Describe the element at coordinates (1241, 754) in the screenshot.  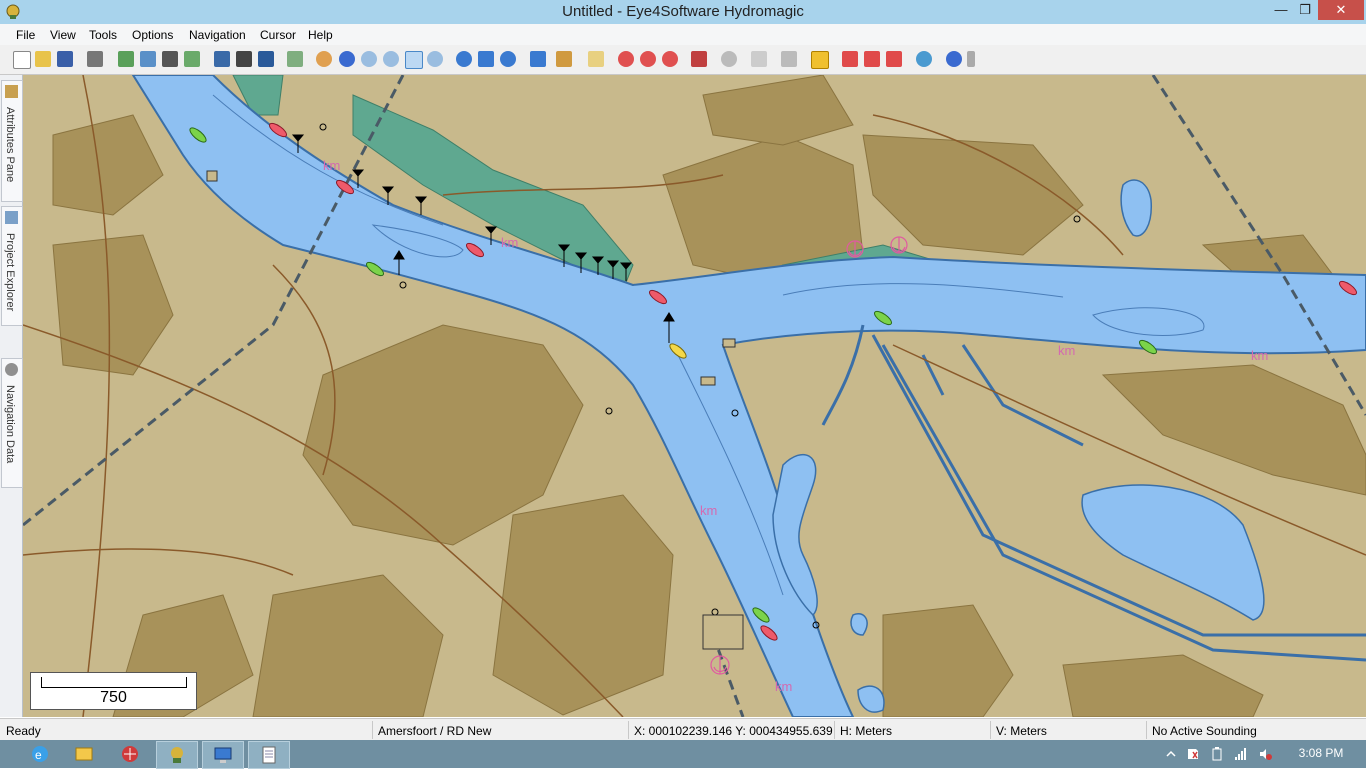
I see `network-icon` at that location.